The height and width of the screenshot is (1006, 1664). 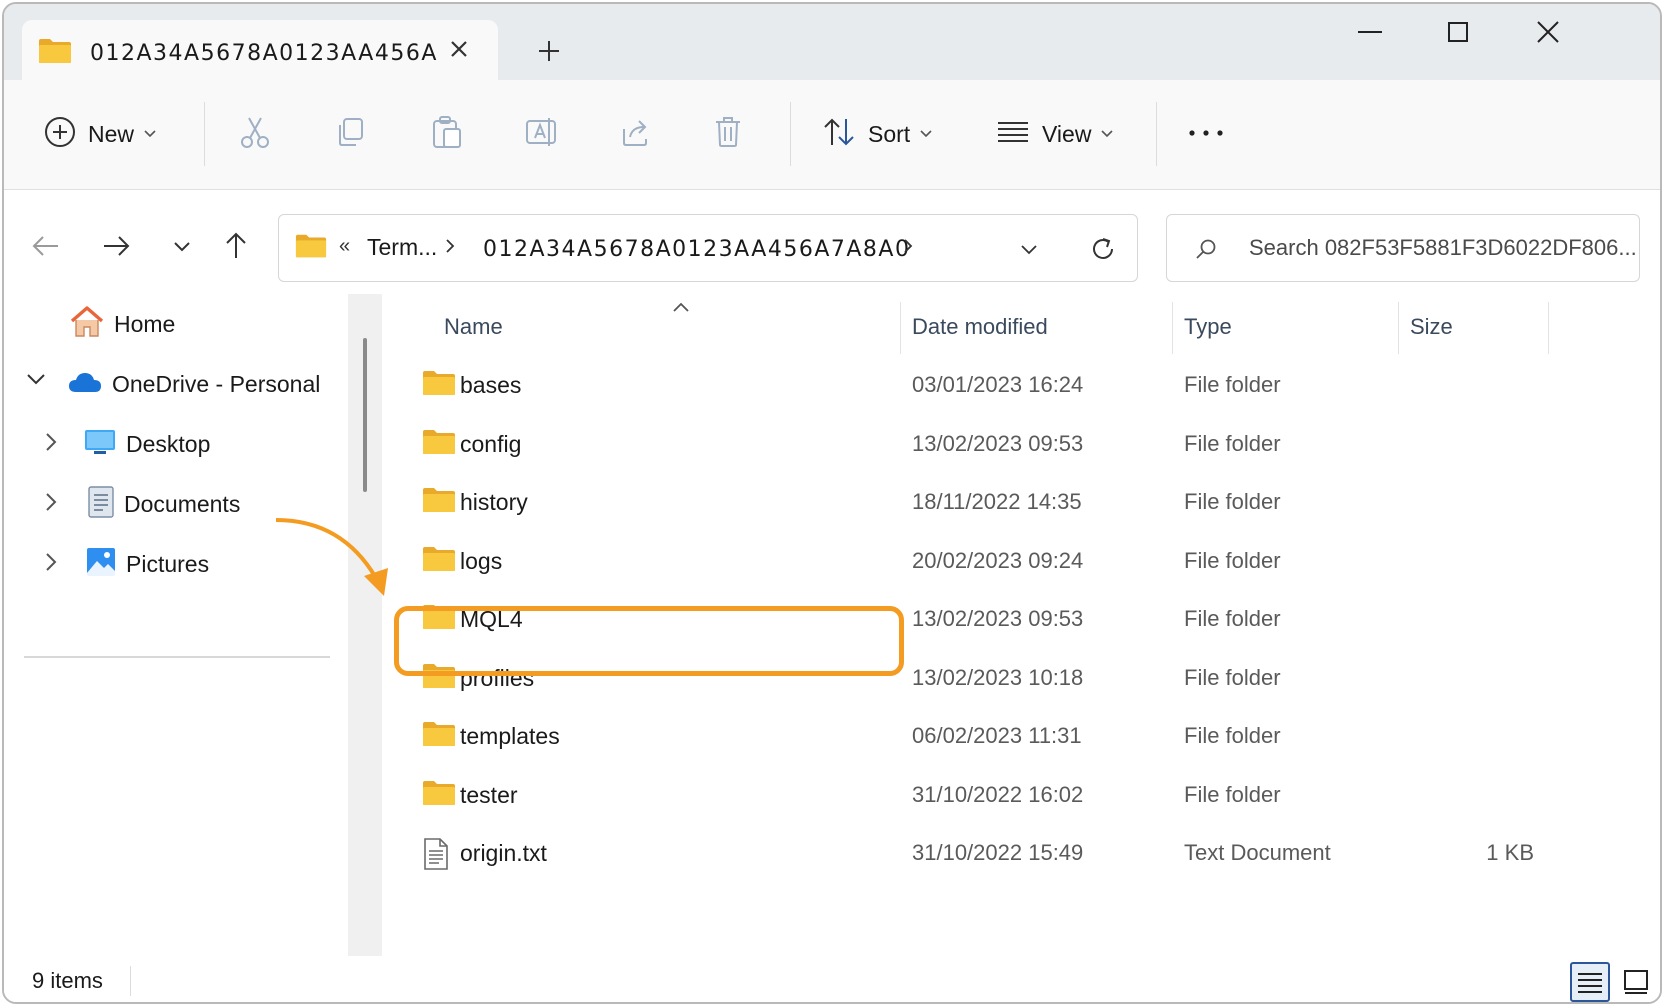 I want to click on cut-button, so click(x=255, y=134).